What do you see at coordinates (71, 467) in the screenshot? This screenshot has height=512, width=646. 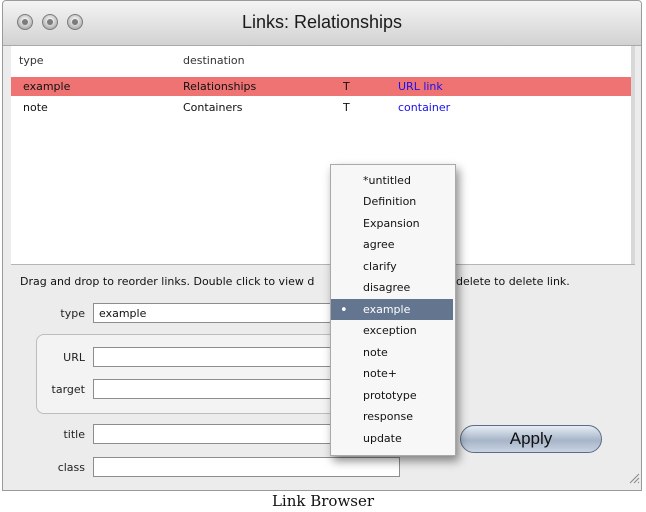 I see `class-label: class` at bounding box center [71, 467].